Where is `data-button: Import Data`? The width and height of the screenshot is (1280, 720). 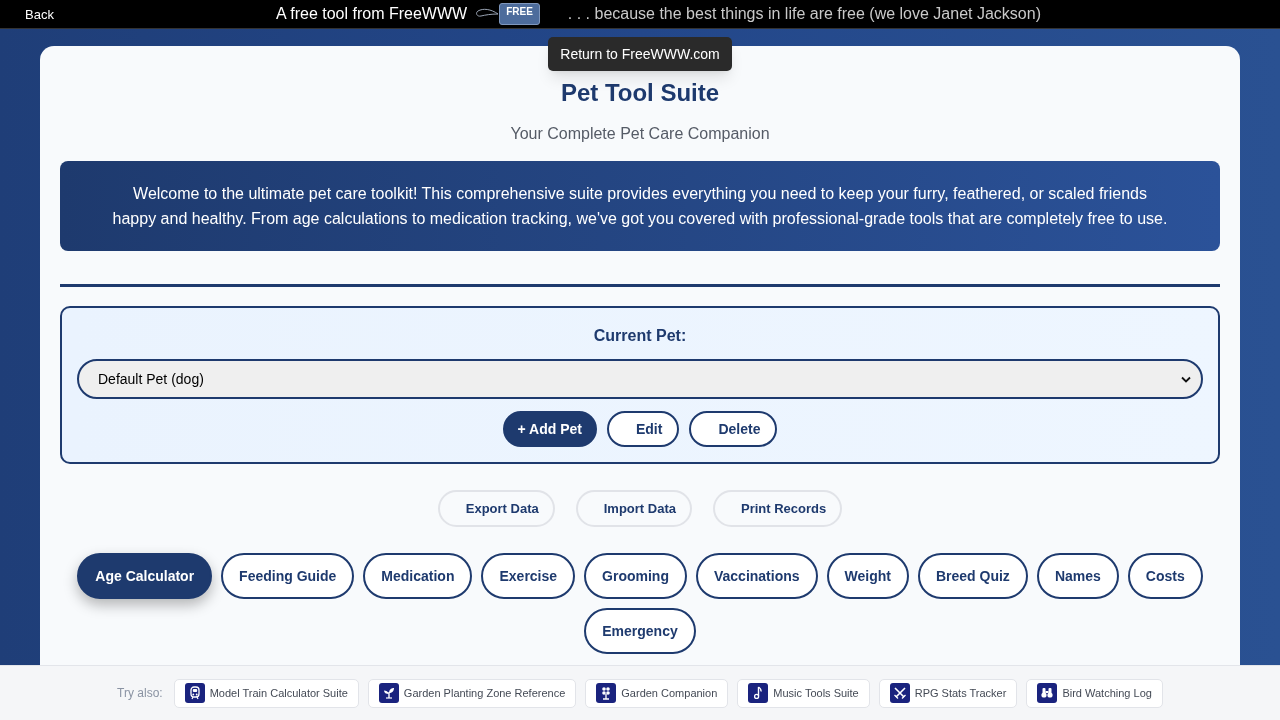
data-button: Import Data is located at coordinates (633, 508).